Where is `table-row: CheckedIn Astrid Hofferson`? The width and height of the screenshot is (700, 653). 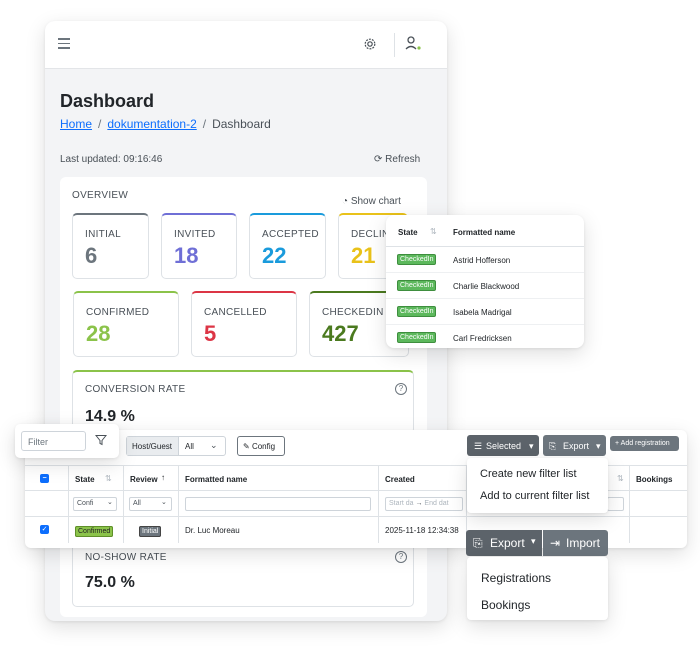 table-row: CheckedIn Astrid Hofferson is located at coordinates (485, 260).